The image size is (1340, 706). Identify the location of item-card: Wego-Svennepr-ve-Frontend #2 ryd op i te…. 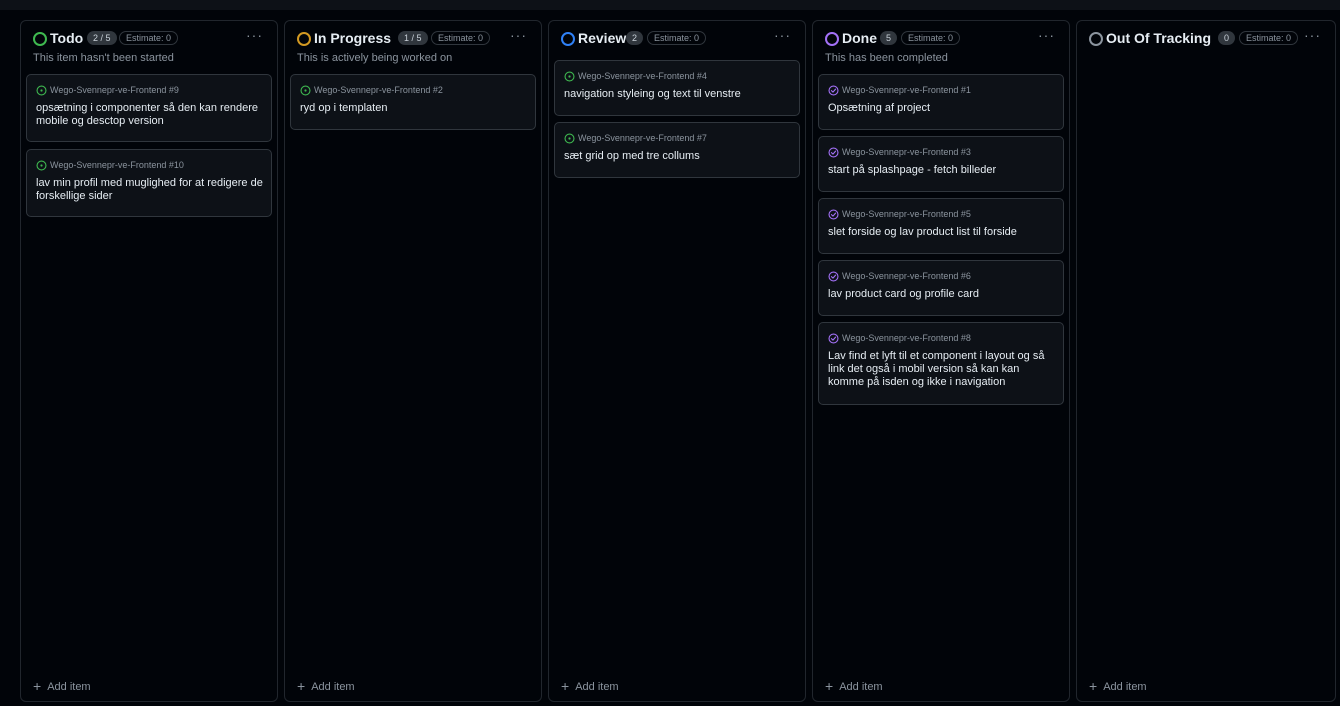
(413, 102).